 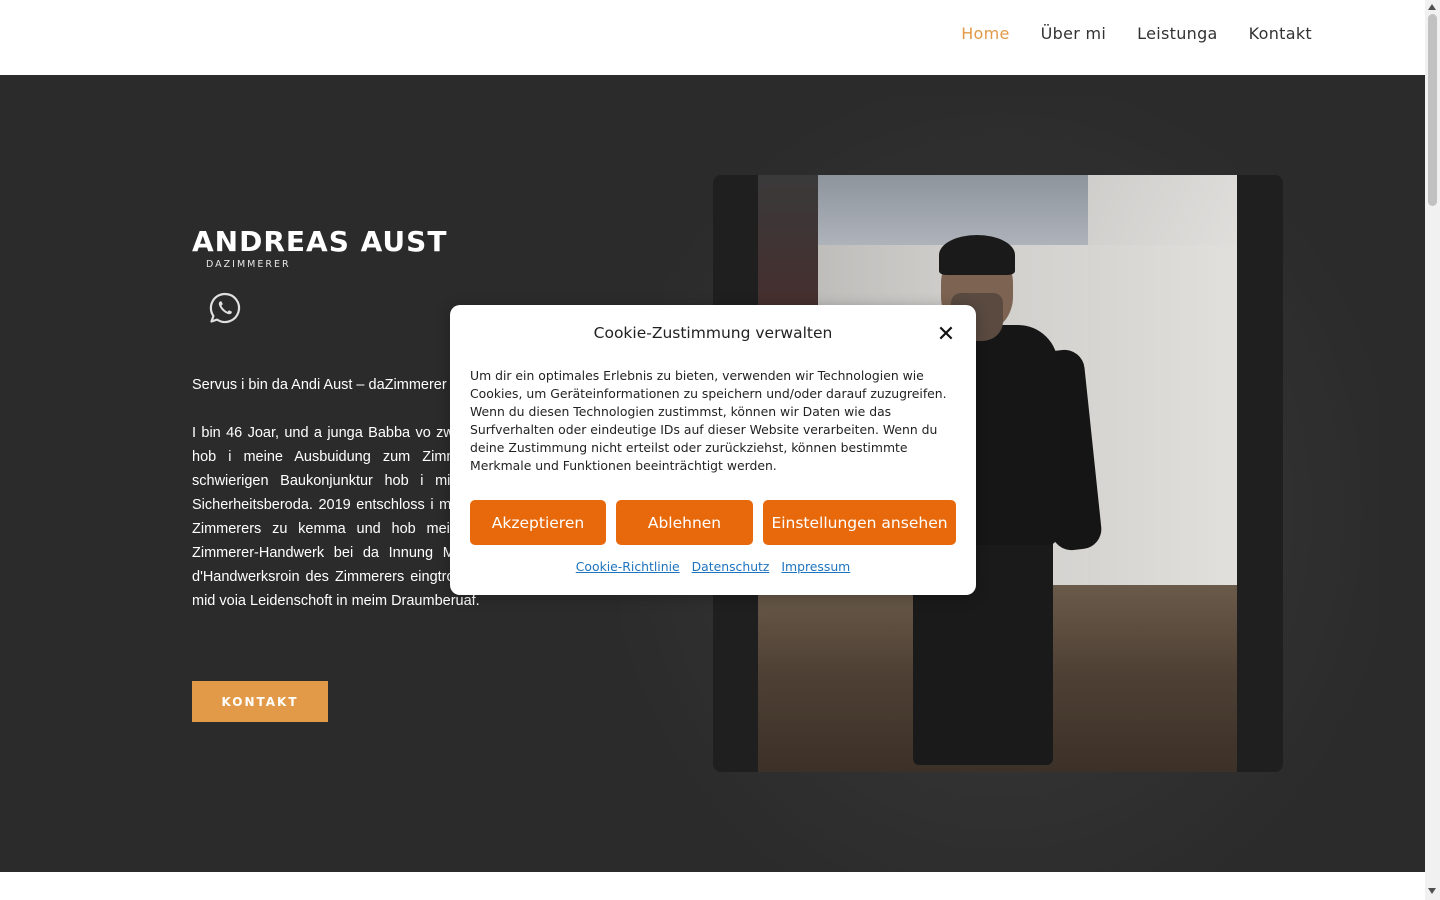 What do you see at coordinates (815, 566) in the screenshot?
I see `imprint-link: Impressum` at bounding box center [815, 566].